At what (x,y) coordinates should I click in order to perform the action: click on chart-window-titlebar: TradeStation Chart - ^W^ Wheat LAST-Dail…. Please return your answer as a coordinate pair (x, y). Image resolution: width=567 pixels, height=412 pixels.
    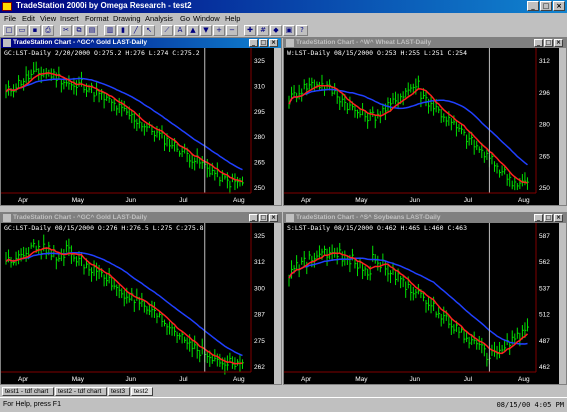
    Looking at the image, I should click on (425, 43).